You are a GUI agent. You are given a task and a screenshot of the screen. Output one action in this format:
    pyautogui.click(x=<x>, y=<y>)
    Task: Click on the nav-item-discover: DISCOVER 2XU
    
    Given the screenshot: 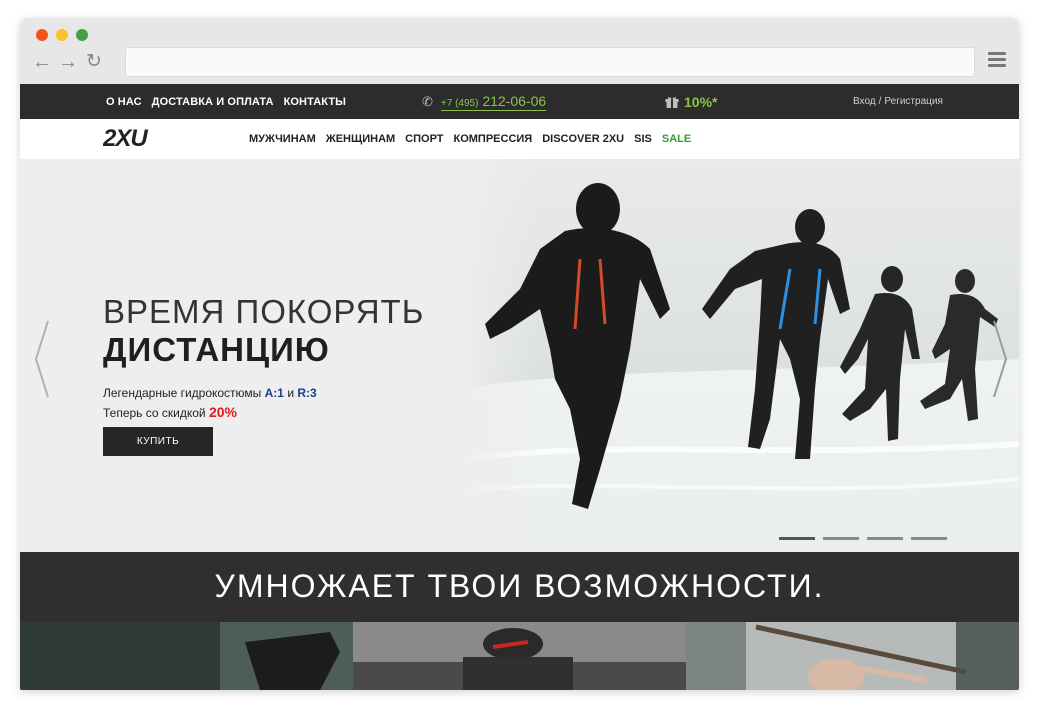 What is the action you would take?
    pyautogui.click(x=583, y=139)
    